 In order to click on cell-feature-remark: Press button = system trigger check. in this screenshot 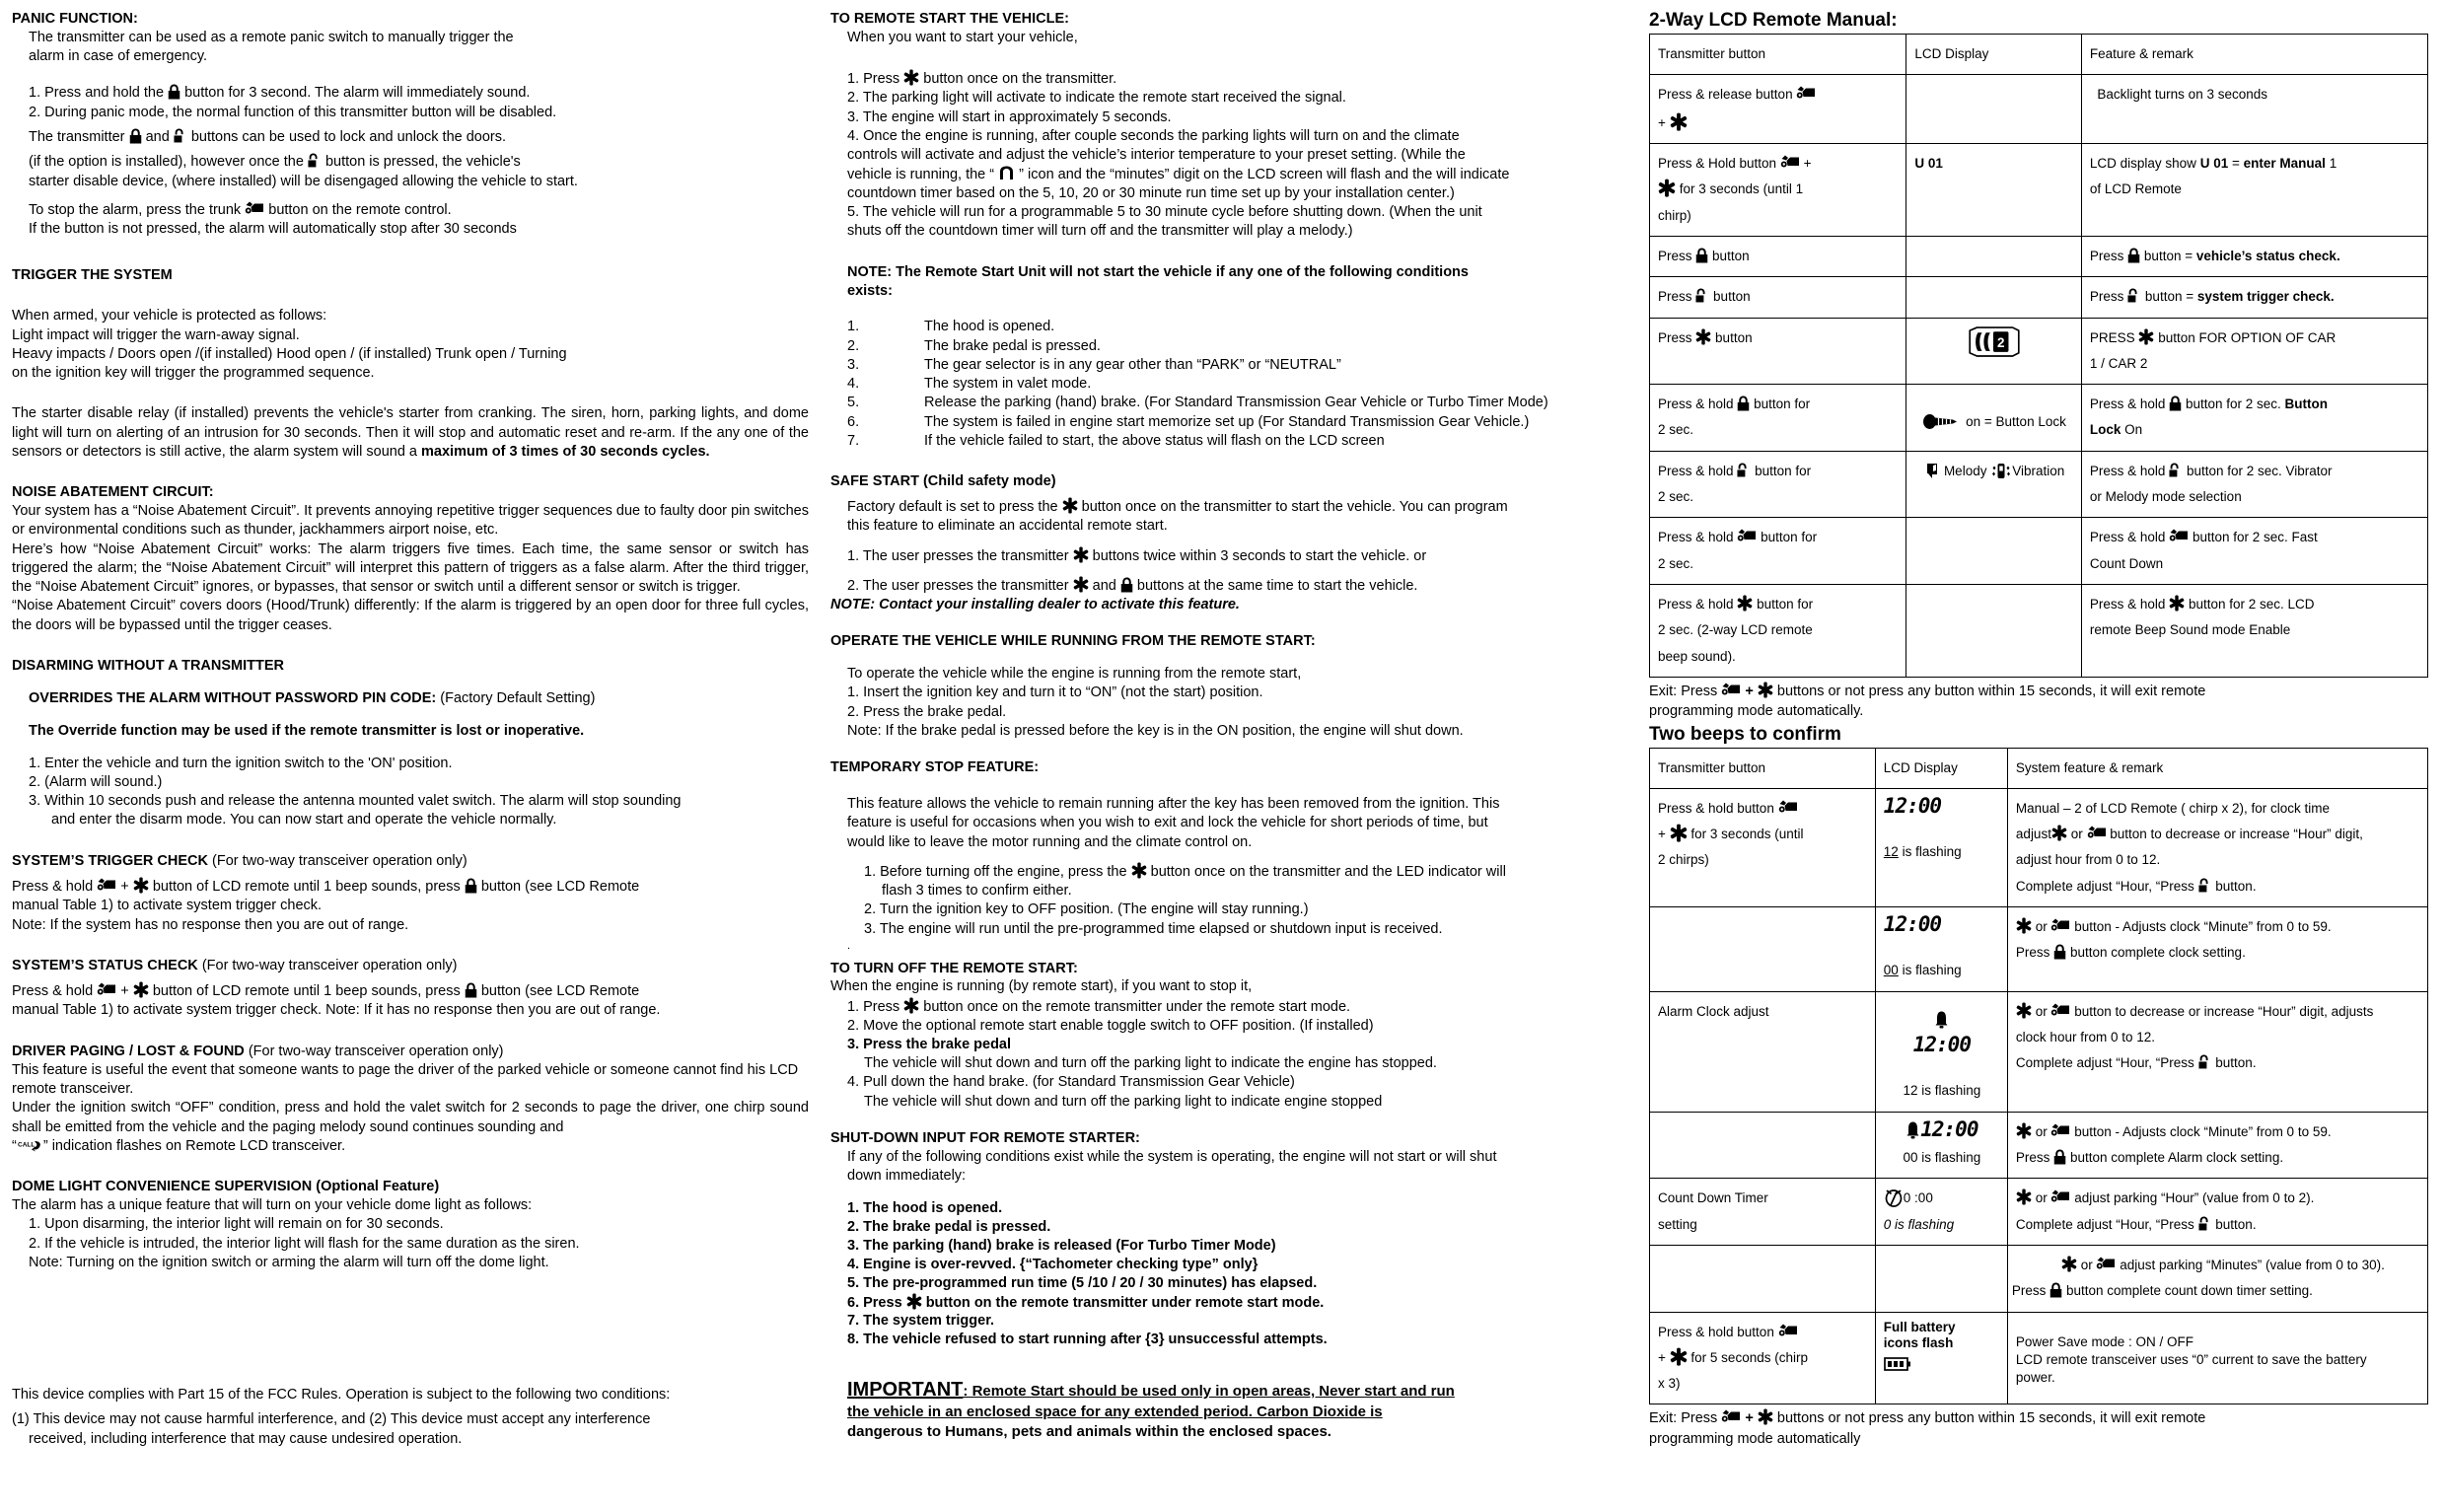, I will do `click(2254, 297)`.